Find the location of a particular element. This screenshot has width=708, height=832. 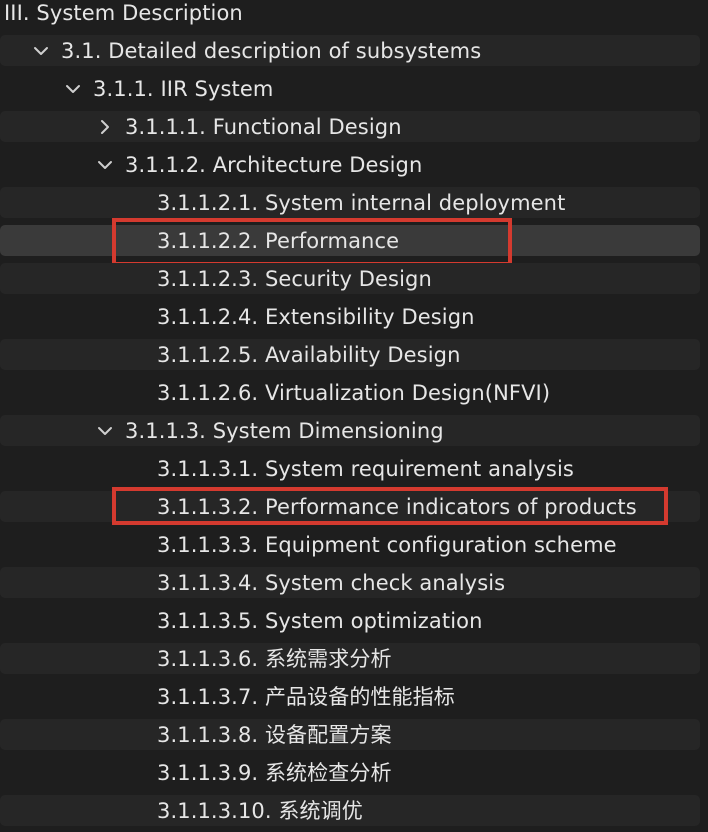

chevron-right-icon is located at coordinates (105, 127).